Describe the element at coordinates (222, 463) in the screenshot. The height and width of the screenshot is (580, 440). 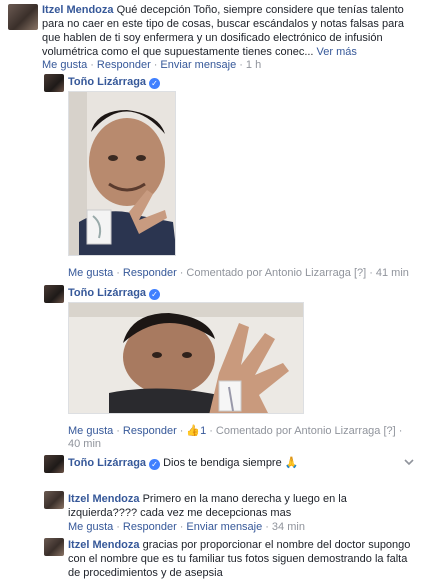
I see `comment-text: Dios te bendiga siempre` at that location.